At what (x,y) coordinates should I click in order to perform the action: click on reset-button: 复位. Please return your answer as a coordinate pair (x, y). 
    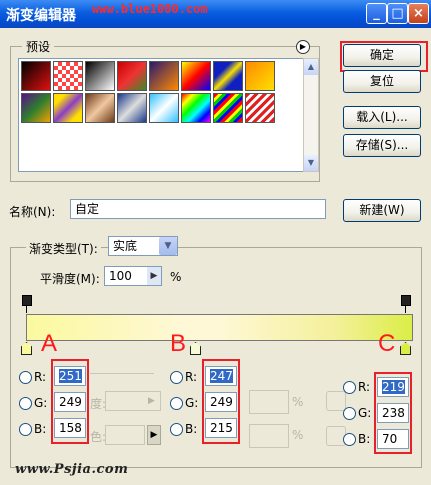
    Looking at the image, I should click on (382, 81).